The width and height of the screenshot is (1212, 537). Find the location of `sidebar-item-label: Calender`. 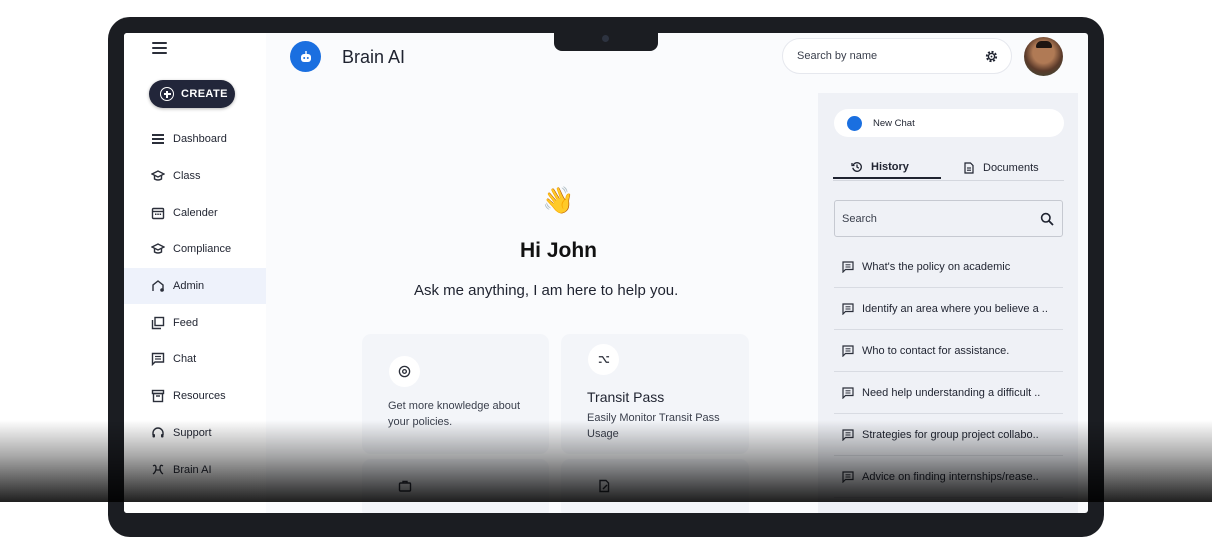

sidebar-item-label: Calender is located at coordinates (195, 212).